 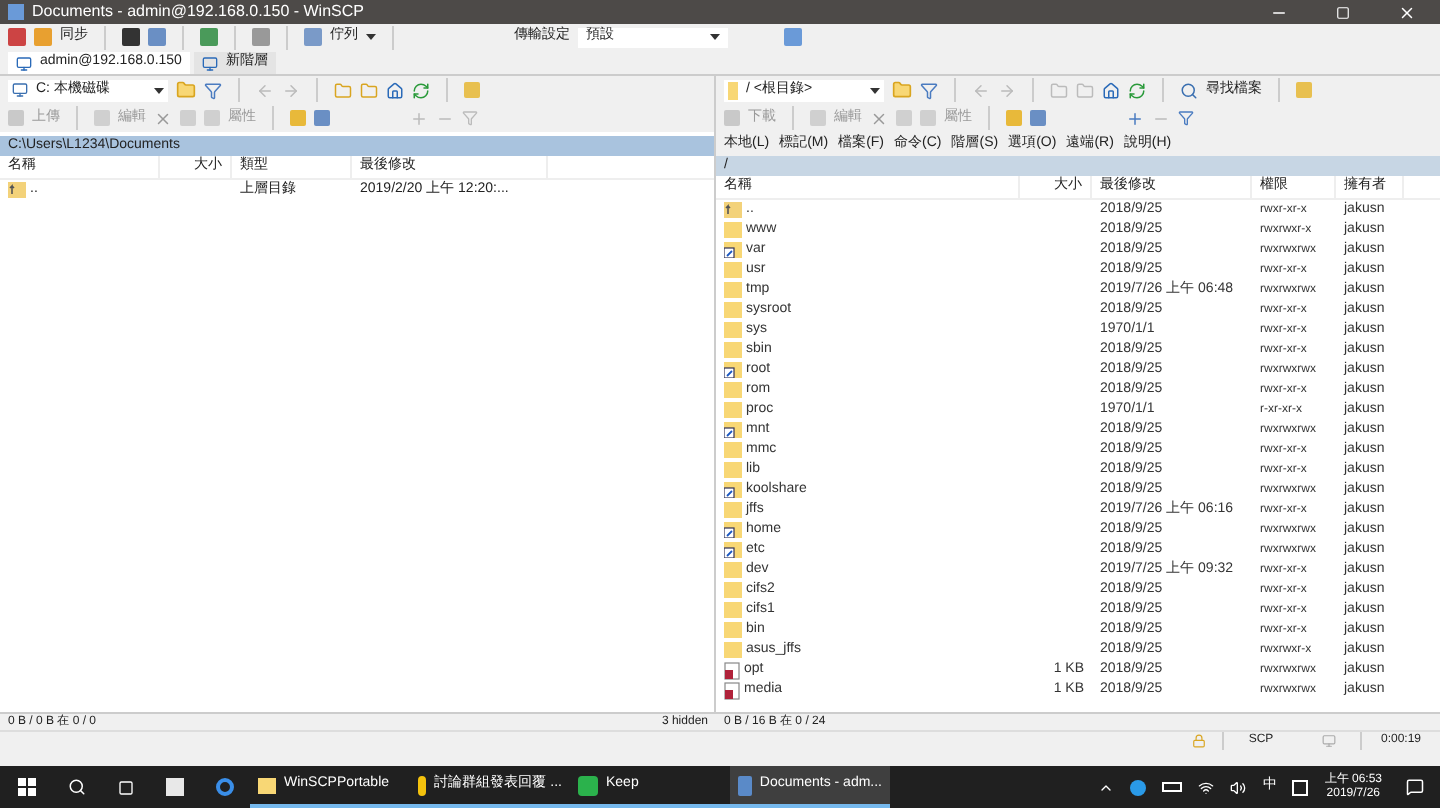 I want to click on lock-icon, so click(x=1199, y=740).